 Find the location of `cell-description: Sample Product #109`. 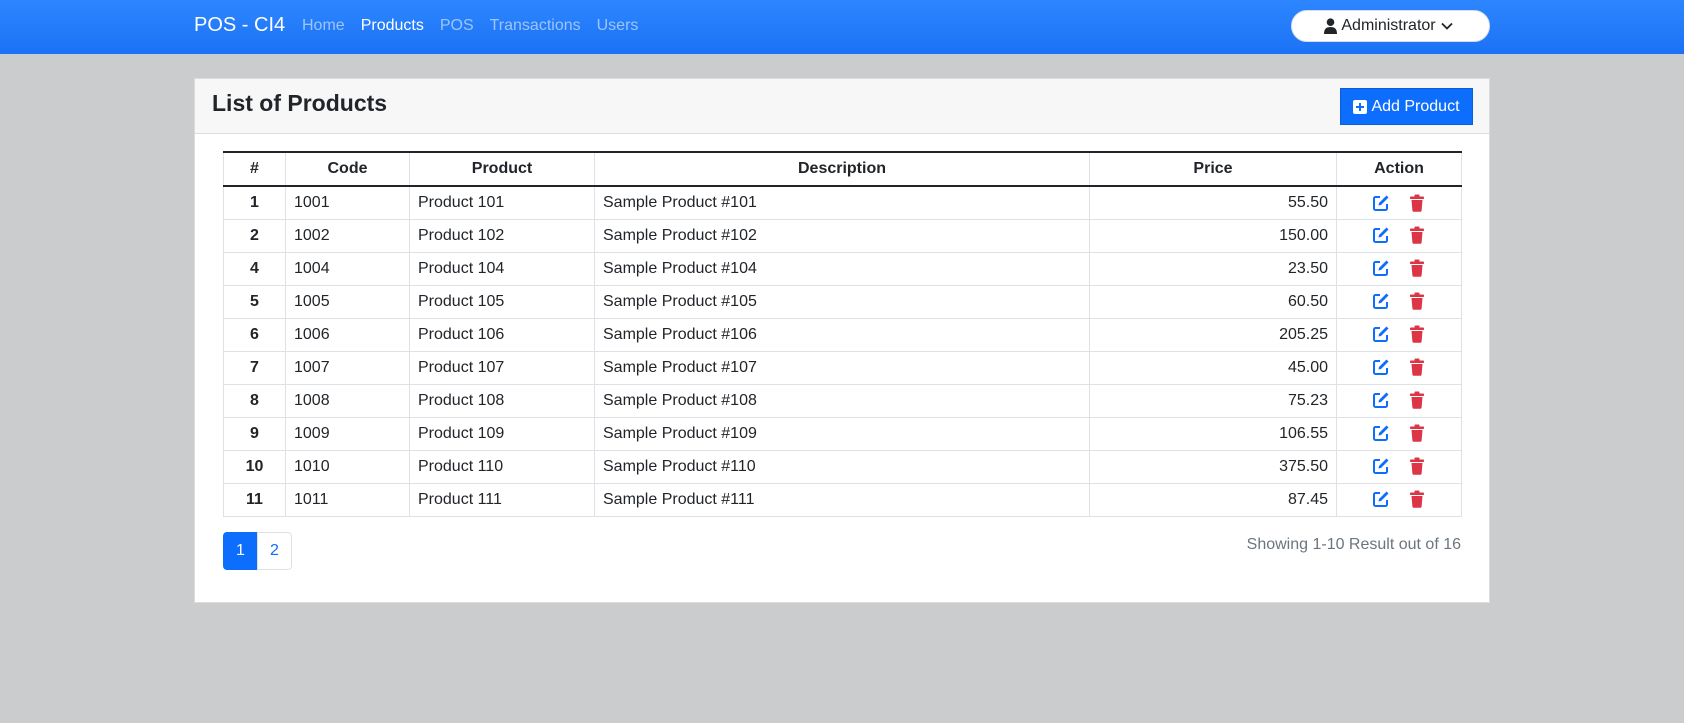

cell-description: Sample Product #109 is located at coordinates (842, 433).